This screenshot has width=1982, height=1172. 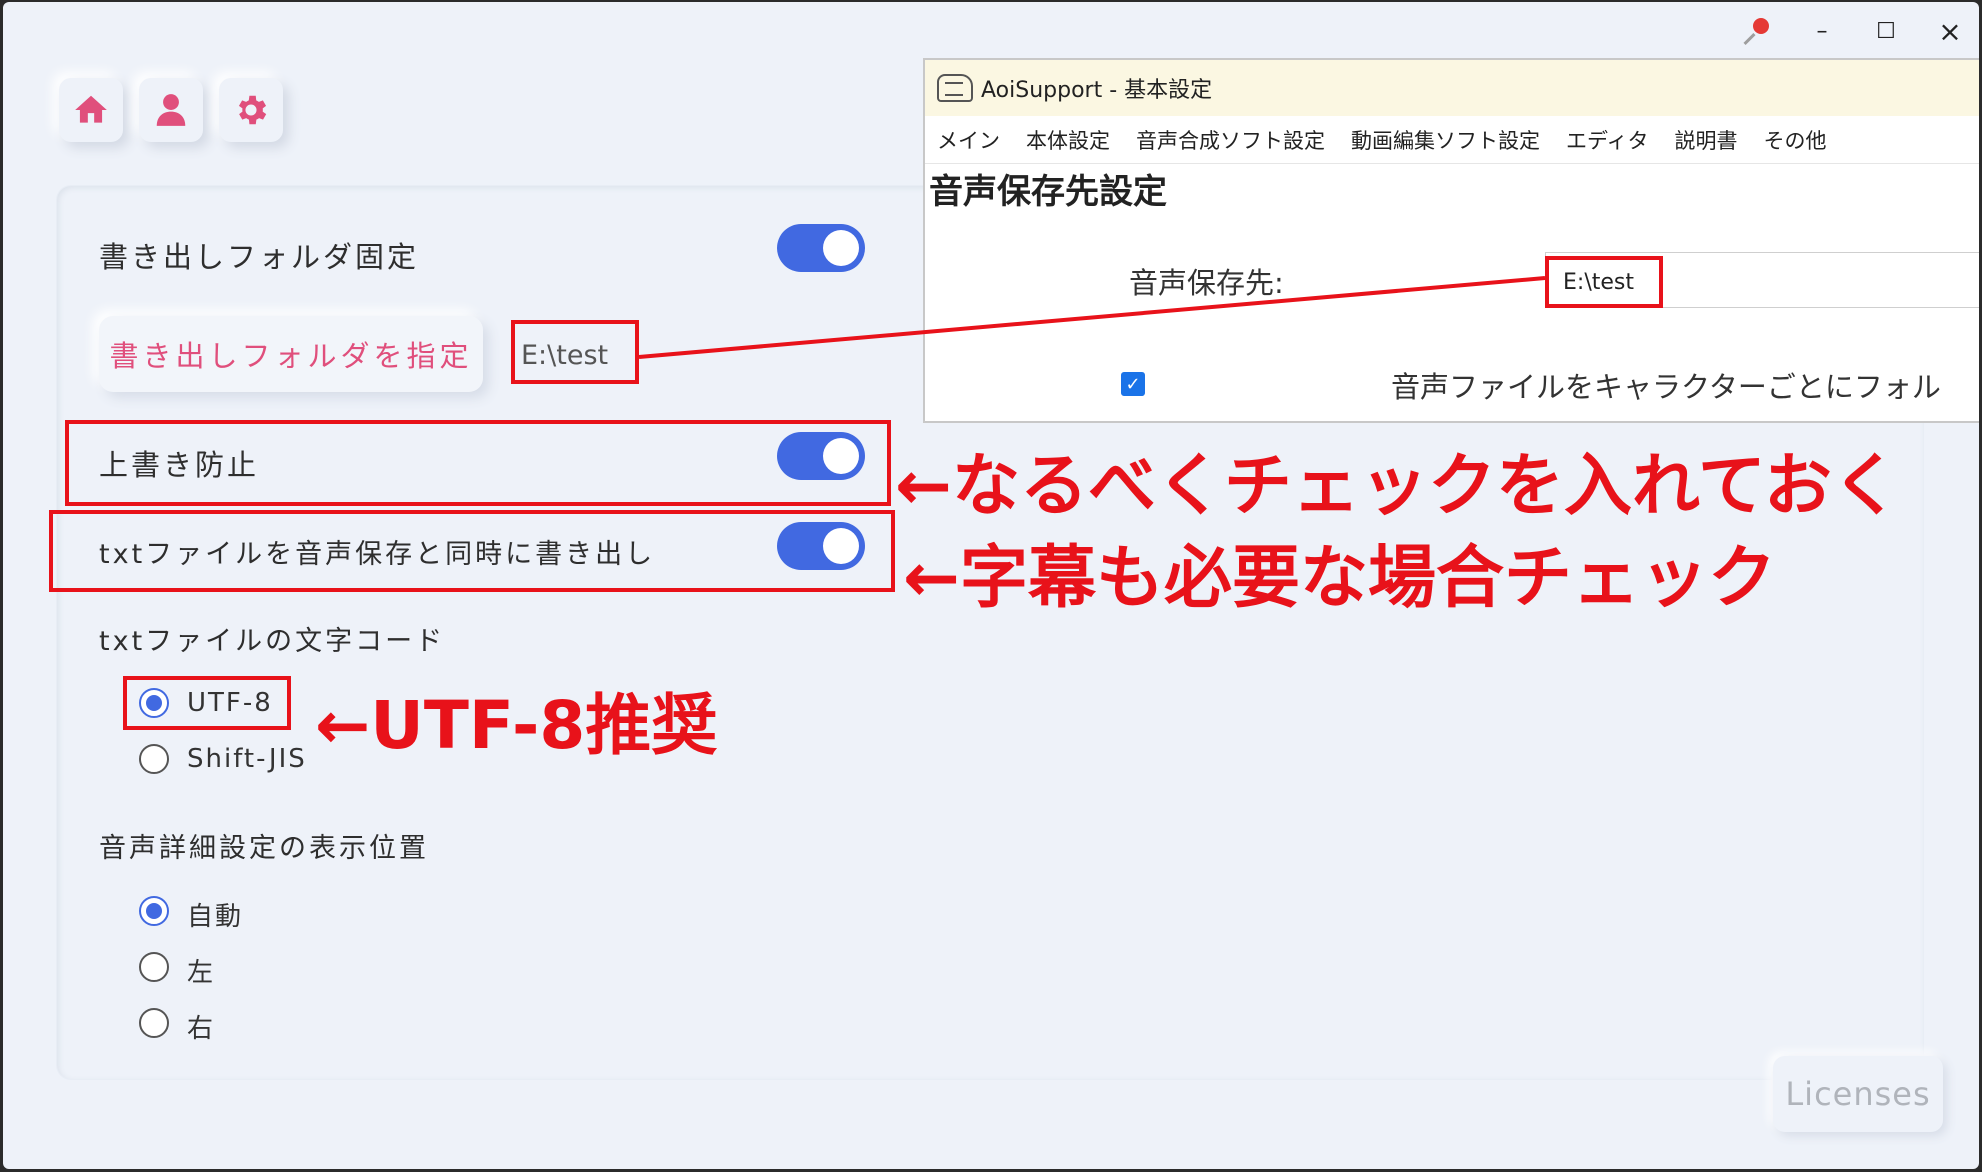 I want to click on utf8-highlight-box, so click(x=207, y=703).